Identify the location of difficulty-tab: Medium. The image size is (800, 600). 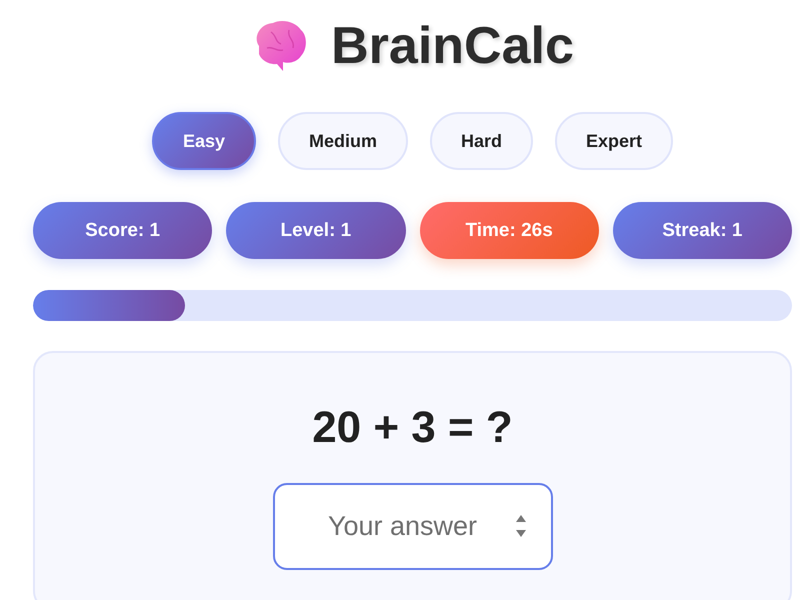
(343, 141).